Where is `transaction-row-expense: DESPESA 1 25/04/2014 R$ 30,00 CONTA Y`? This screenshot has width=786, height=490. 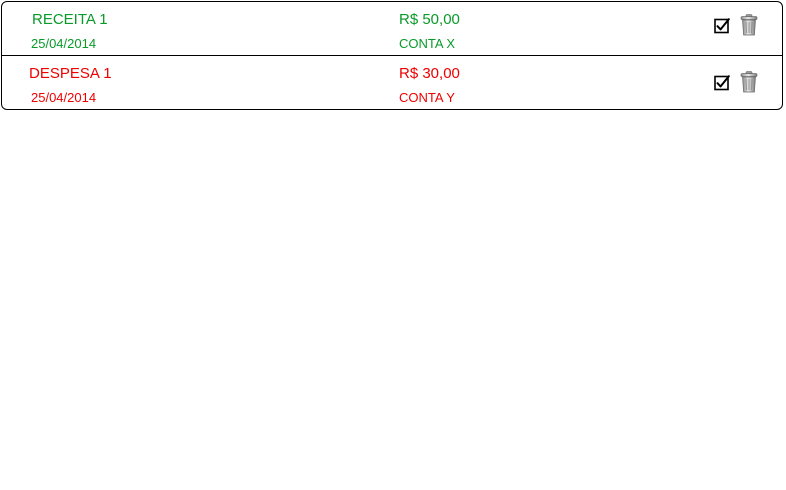
transaction-row-expense: DESPESA 1 25/04/2014 R$ 30,00 CONTA Y is located at coordinates (392, 82).